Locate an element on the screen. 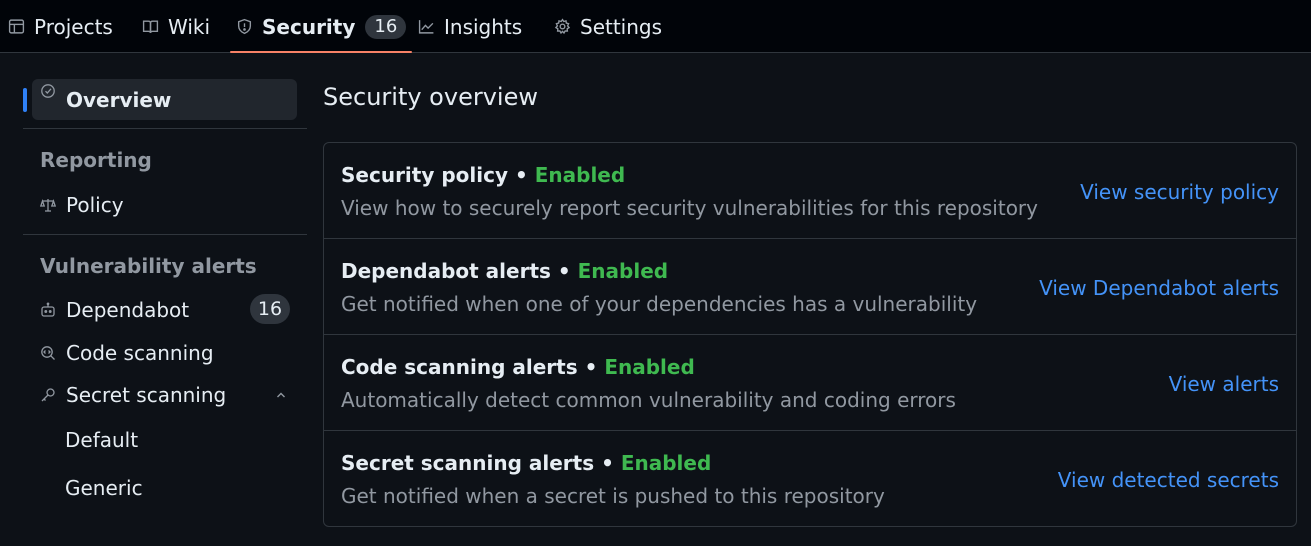  feature-title: Secret scanning alerts • Enabled is located at coordinates (526, 463).